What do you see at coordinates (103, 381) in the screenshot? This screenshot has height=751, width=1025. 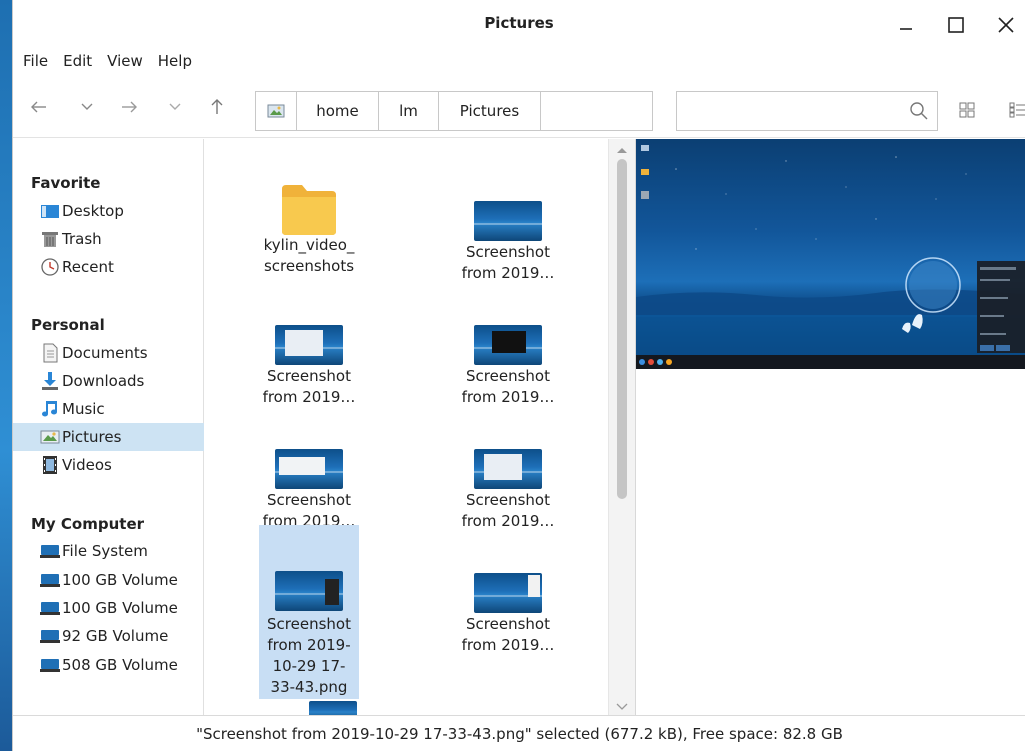 I see `sidebar-item-label: Downloads` at bounding box center [103, 381].